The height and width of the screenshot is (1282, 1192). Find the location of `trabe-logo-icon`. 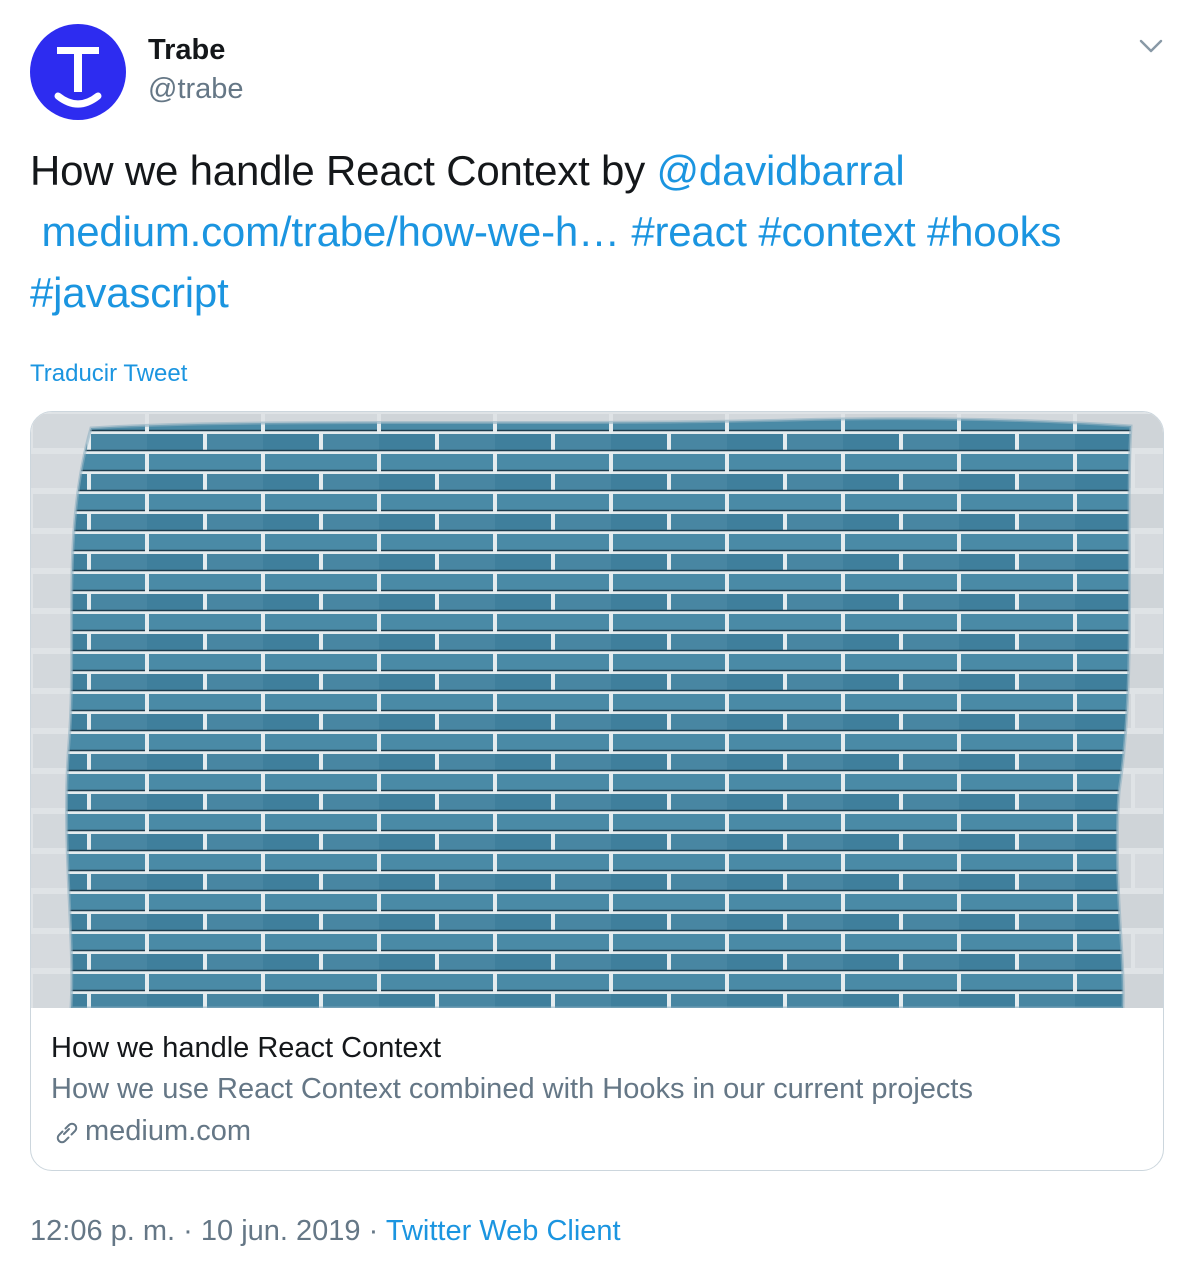

trabe-logo-icon is located at coordinates (78, 77).